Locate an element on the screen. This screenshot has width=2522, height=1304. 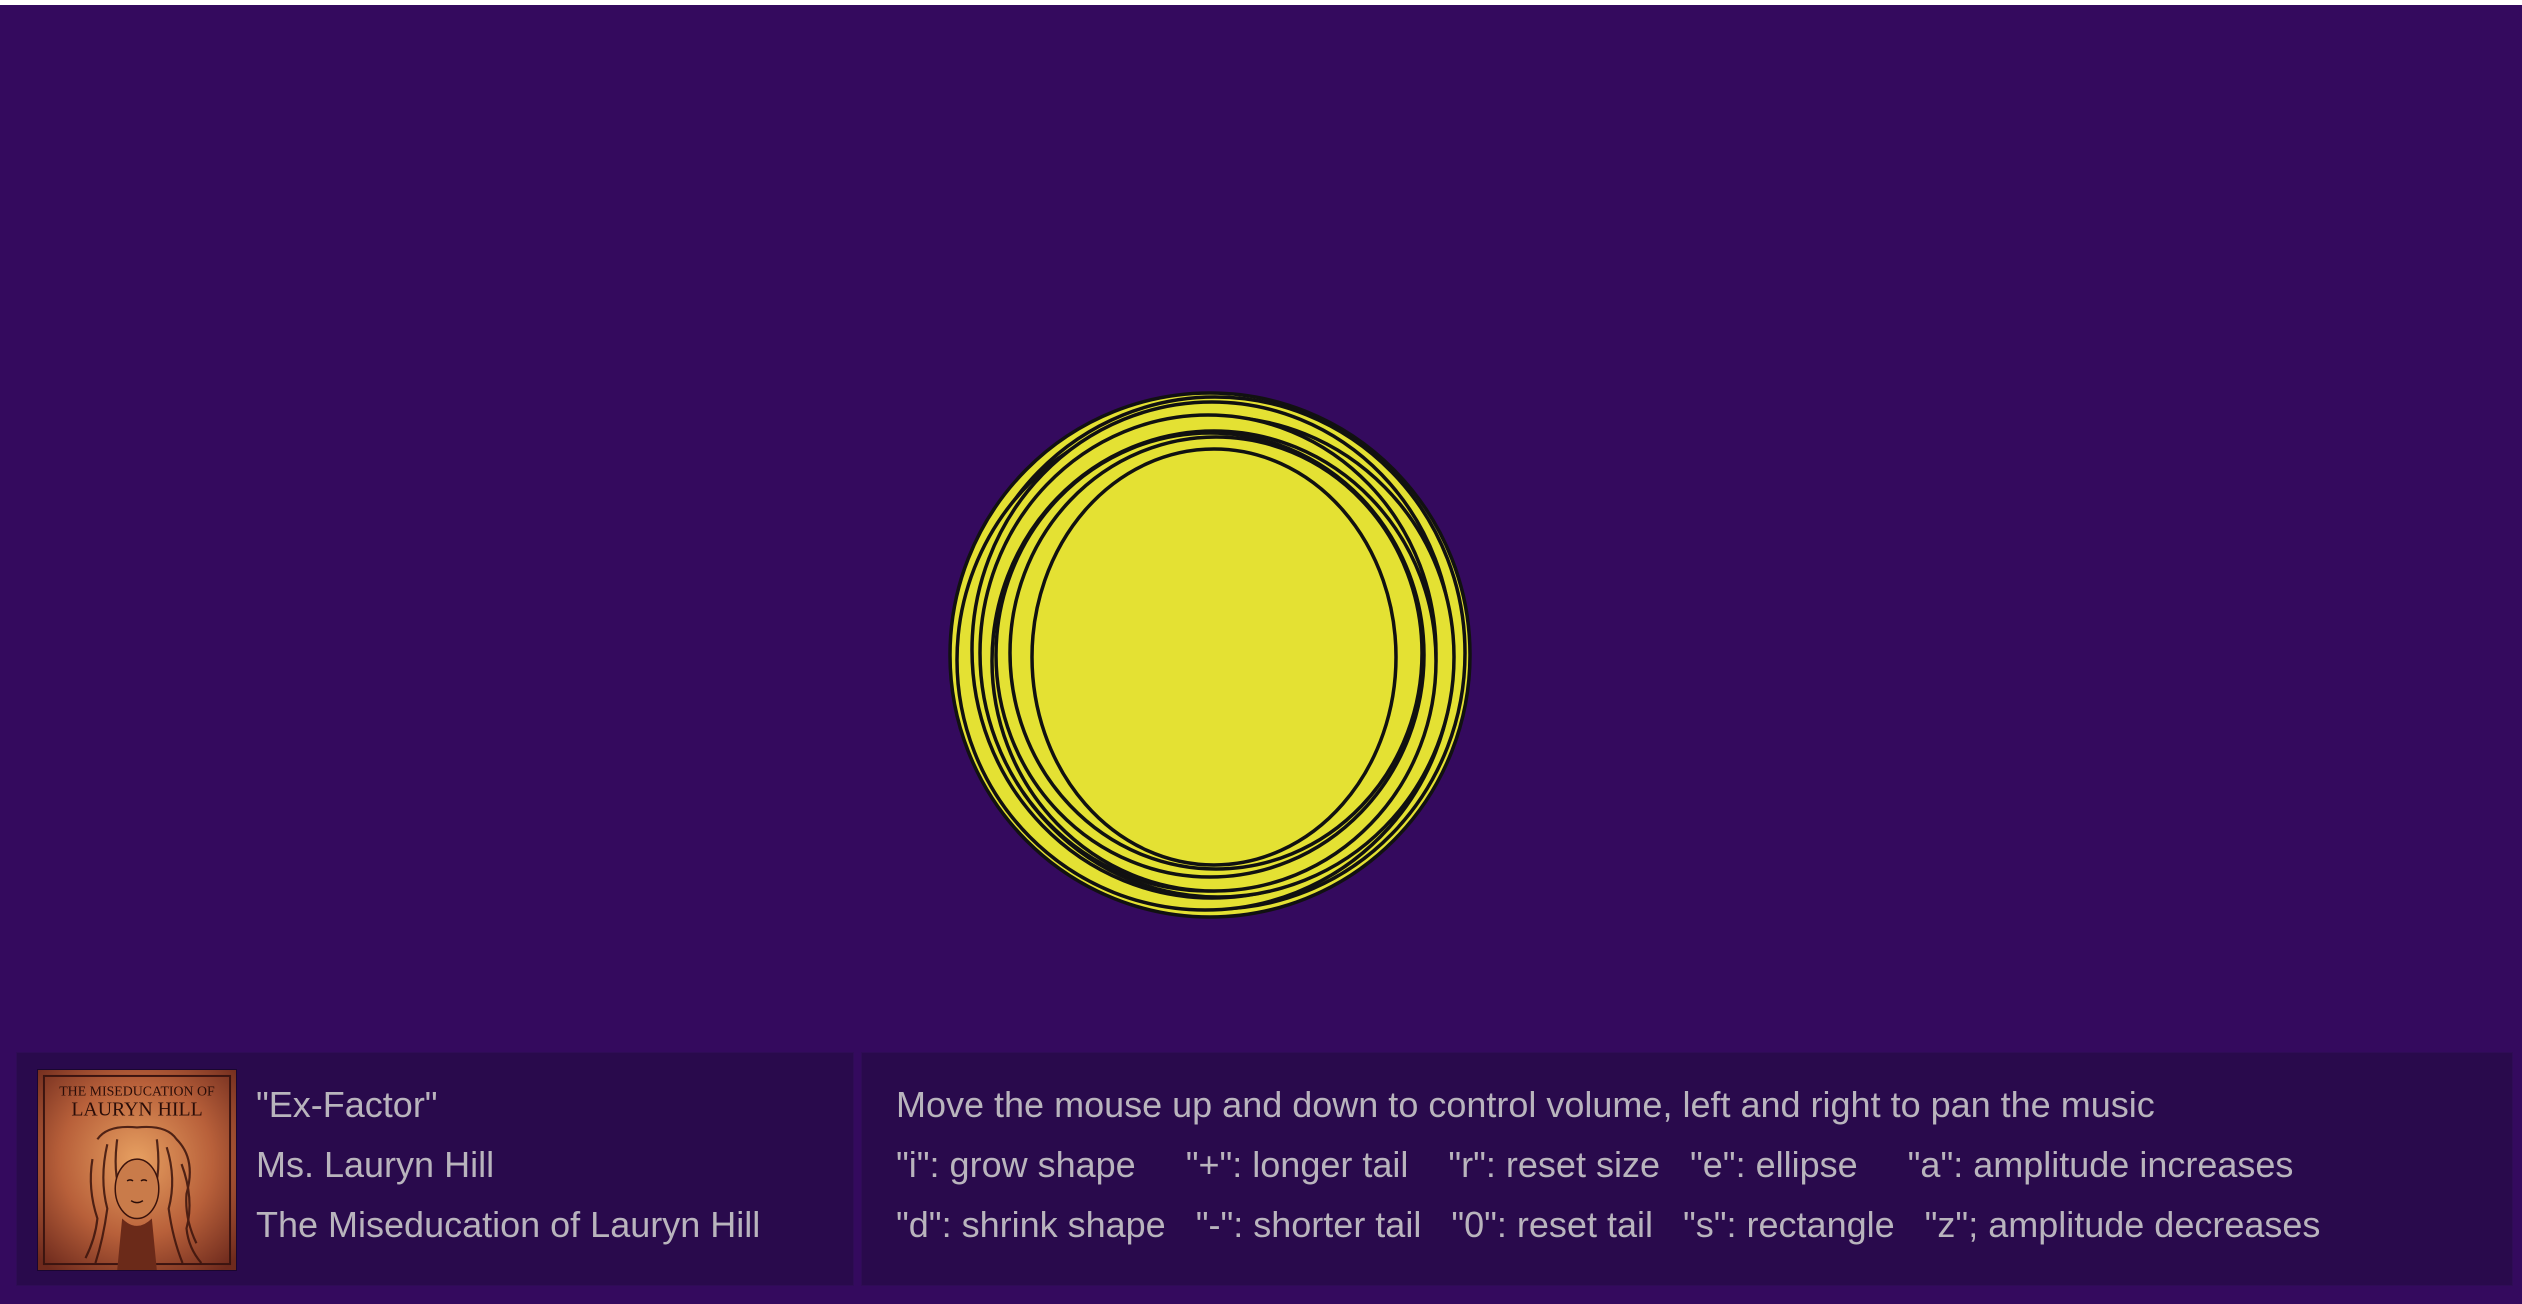
audio-shape is located at coordinates (1210, 655).